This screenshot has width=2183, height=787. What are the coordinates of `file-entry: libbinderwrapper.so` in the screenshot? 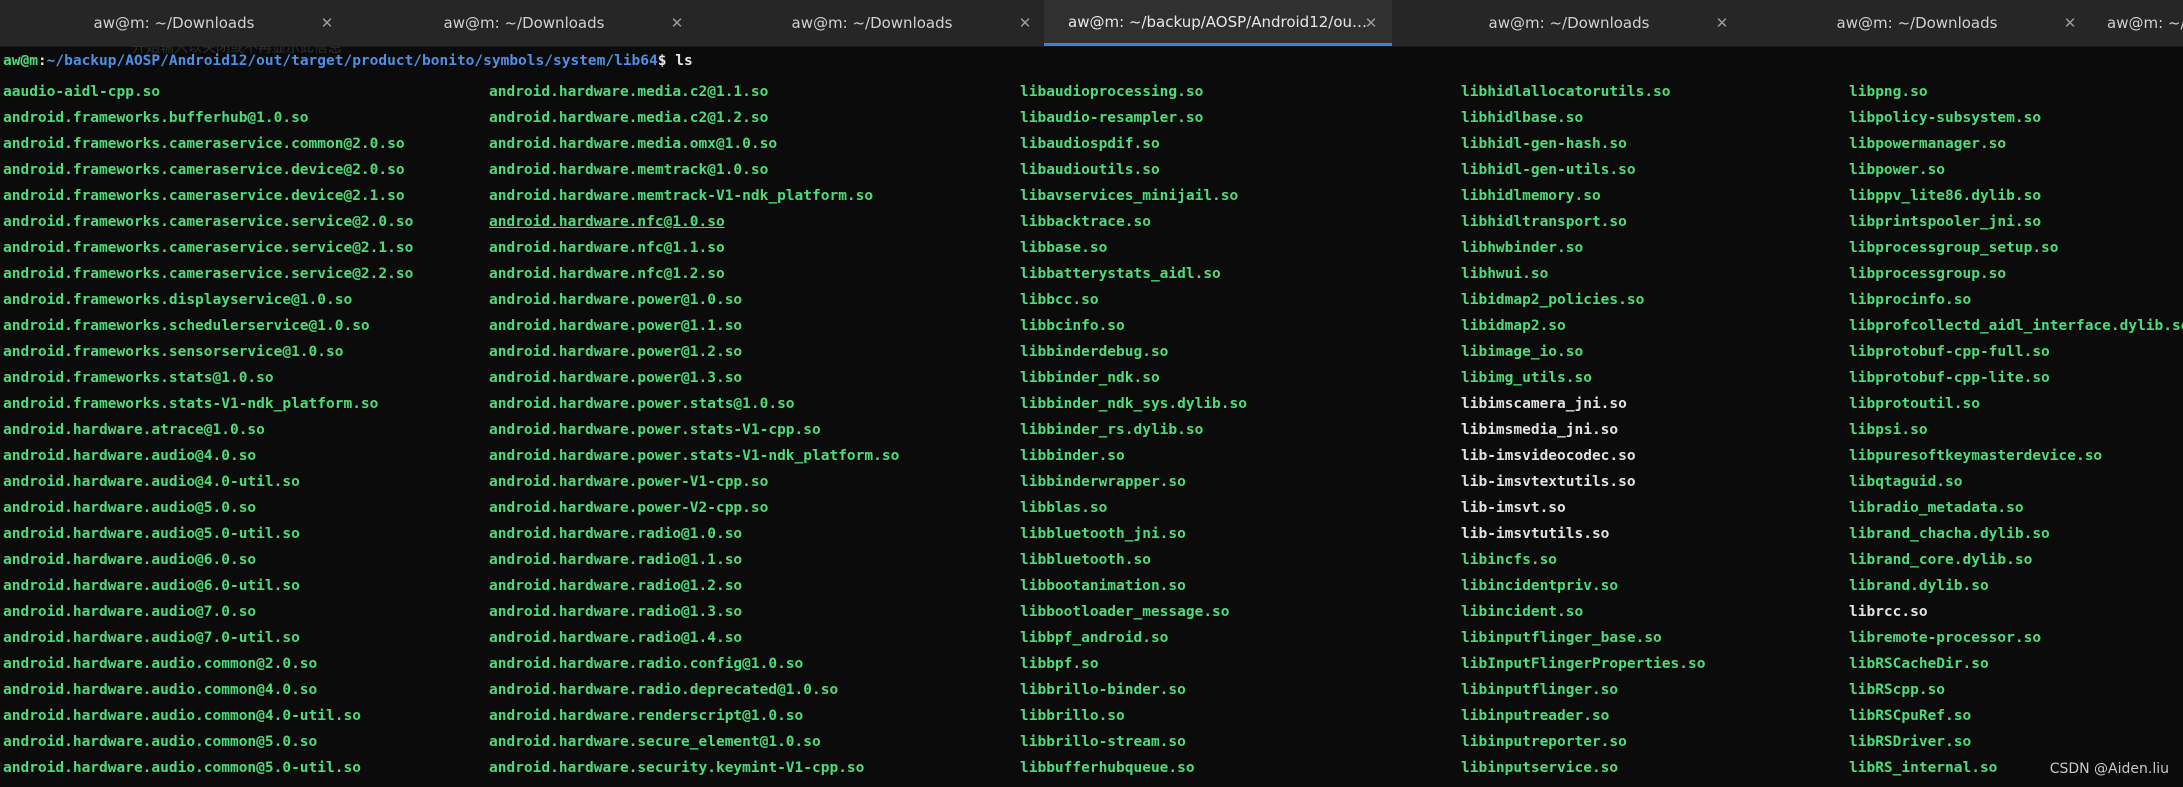 It's located at (1103, 482).